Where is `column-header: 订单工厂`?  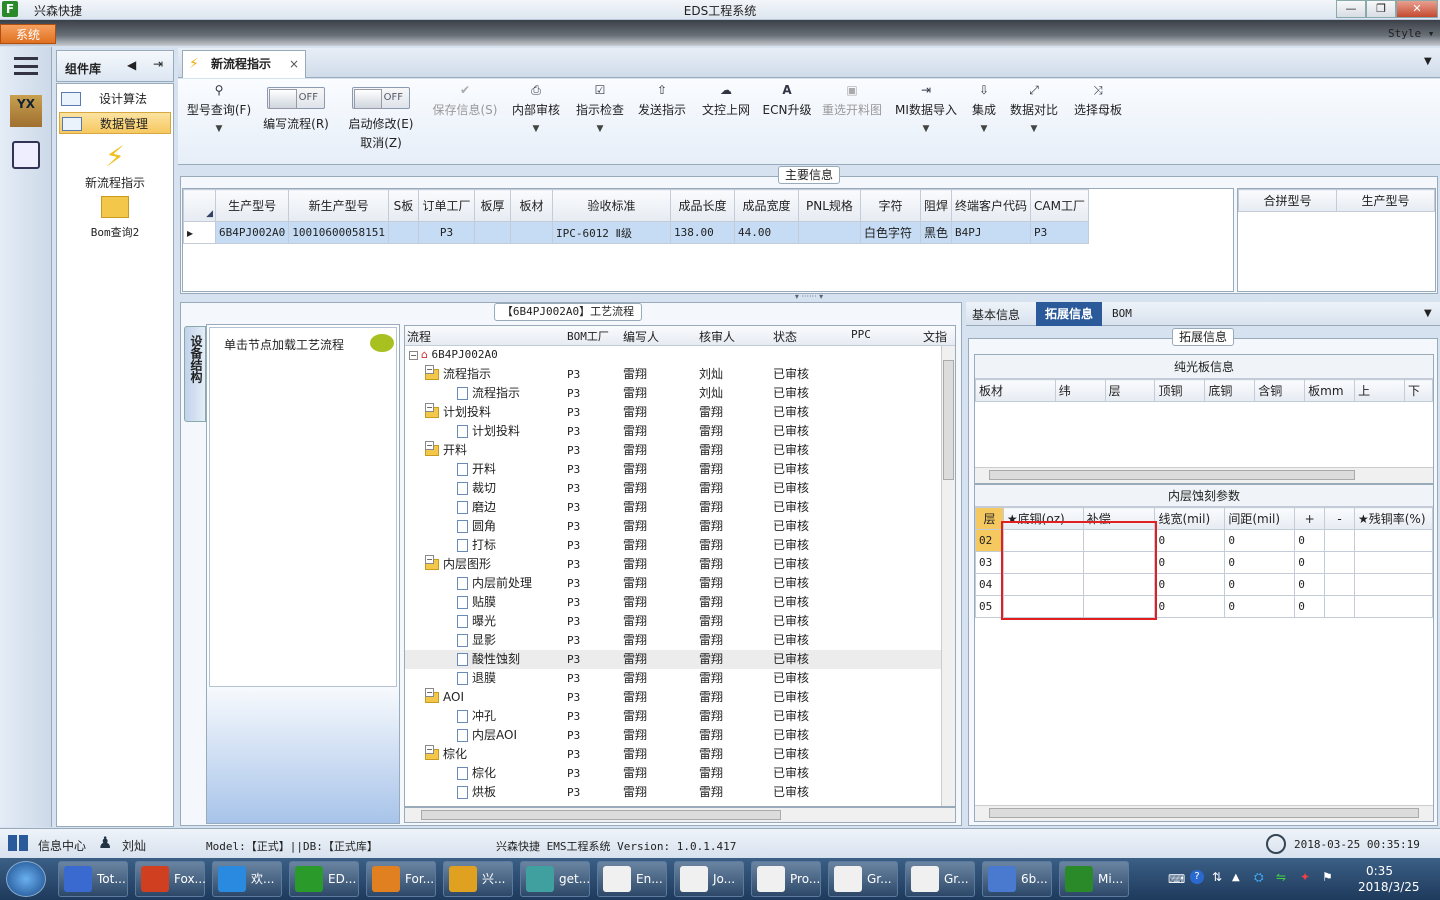 column-header: 订单工厂 is located at coordinates (446, 205).